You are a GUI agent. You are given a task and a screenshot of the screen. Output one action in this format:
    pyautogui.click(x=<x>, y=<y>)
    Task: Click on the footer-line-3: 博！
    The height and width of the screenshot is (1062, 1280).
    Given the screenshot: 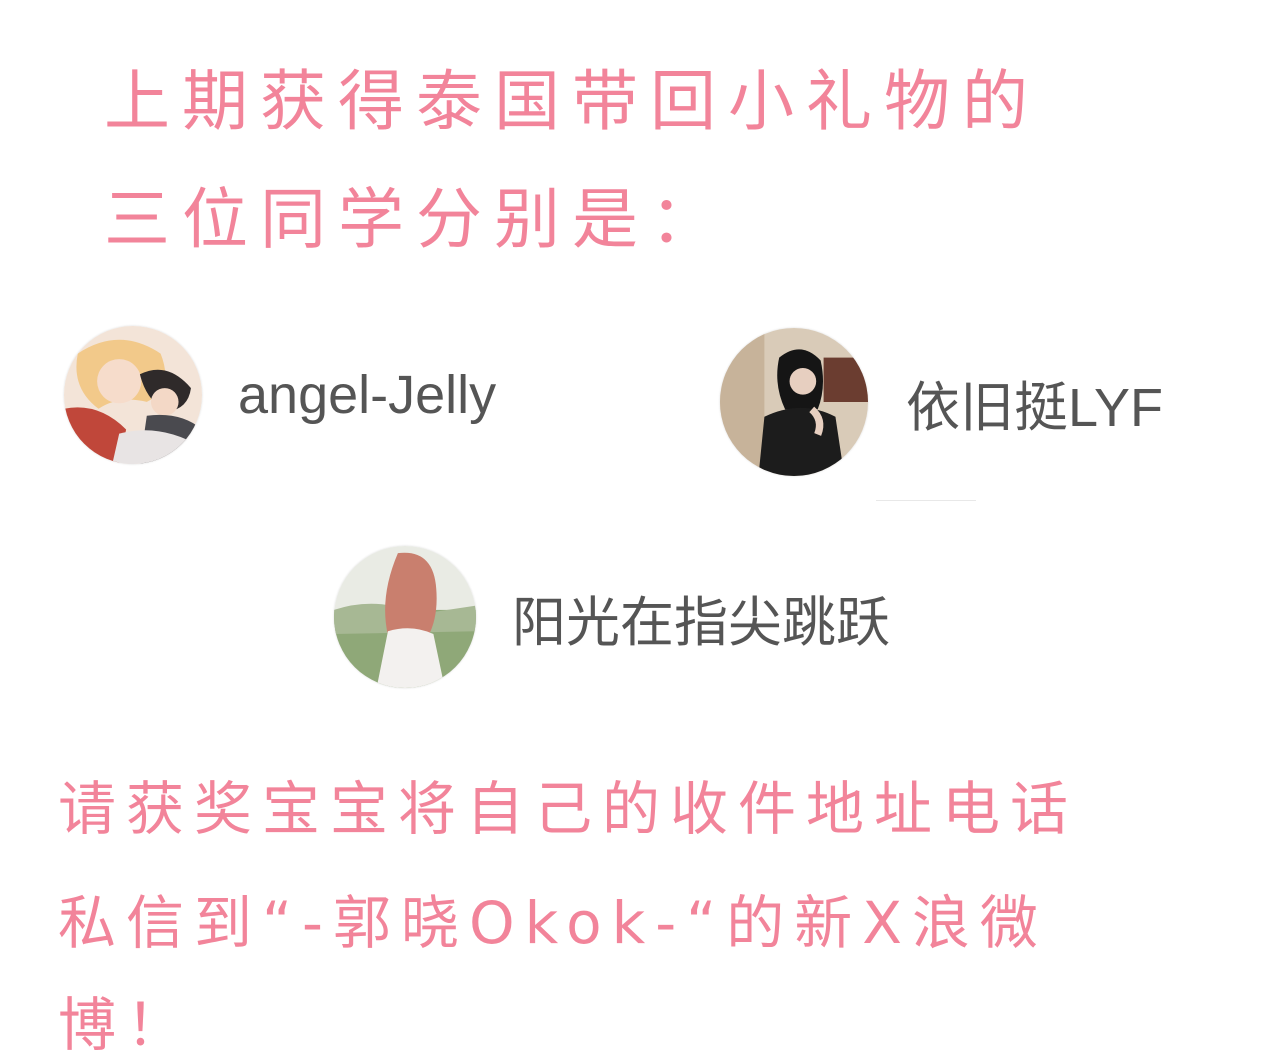 What is the action you would take?
    pyautogui.click(x=126, y=1025)
    